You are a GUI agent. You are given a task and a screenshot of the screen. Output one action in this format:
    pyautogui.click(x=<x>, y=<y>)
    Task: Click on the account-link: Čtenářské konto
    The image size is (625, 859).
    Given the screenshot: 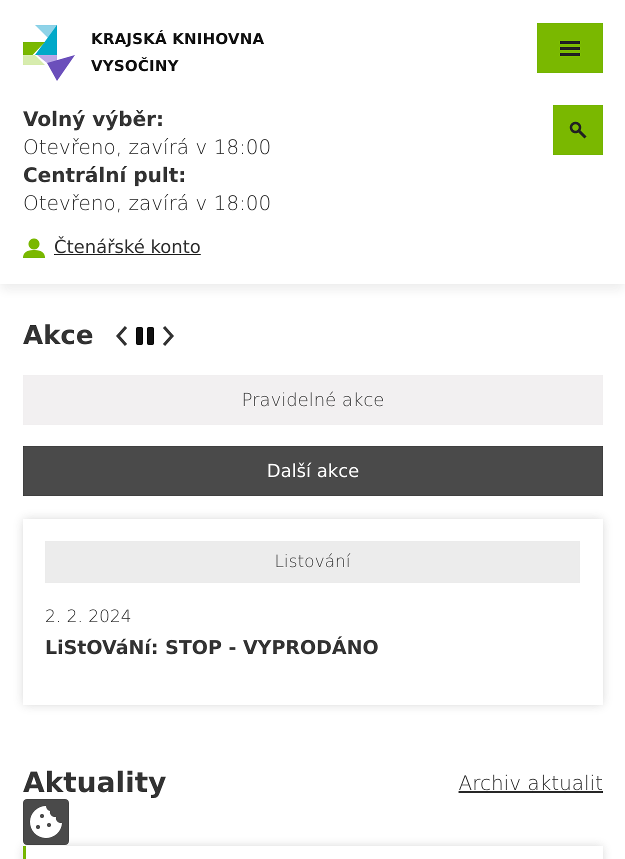 What is the action you would take?
    pyautogui.click(x=127, y=247)
    